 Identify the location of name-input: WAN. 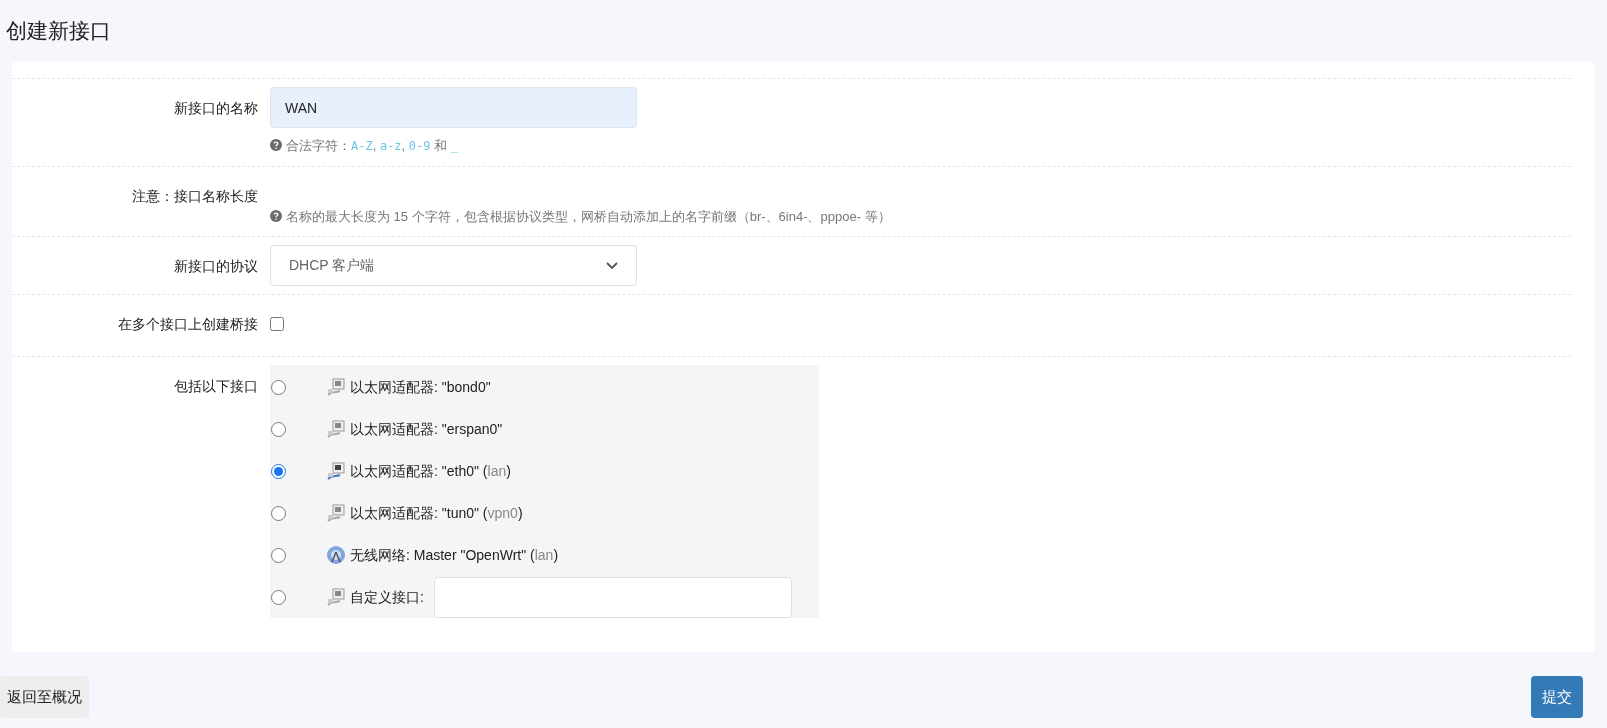
(453, 107).